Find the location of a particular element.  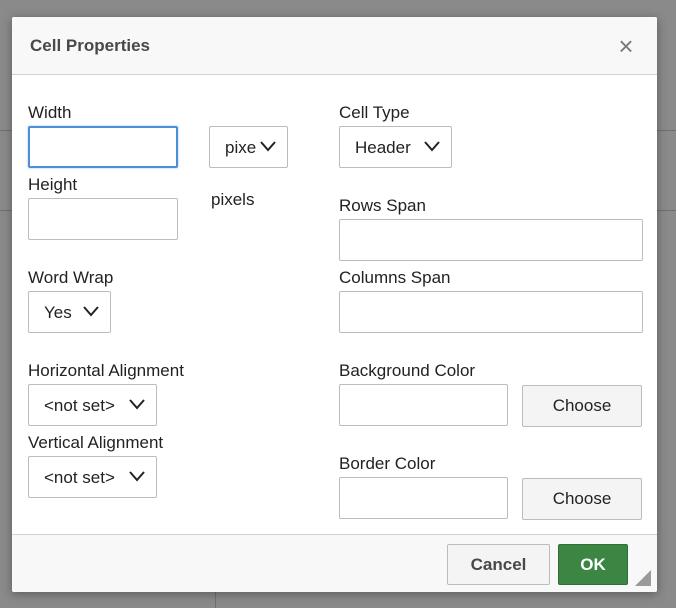

horizontal-alignment-select: <not set> is located at coordinates (92, 405).